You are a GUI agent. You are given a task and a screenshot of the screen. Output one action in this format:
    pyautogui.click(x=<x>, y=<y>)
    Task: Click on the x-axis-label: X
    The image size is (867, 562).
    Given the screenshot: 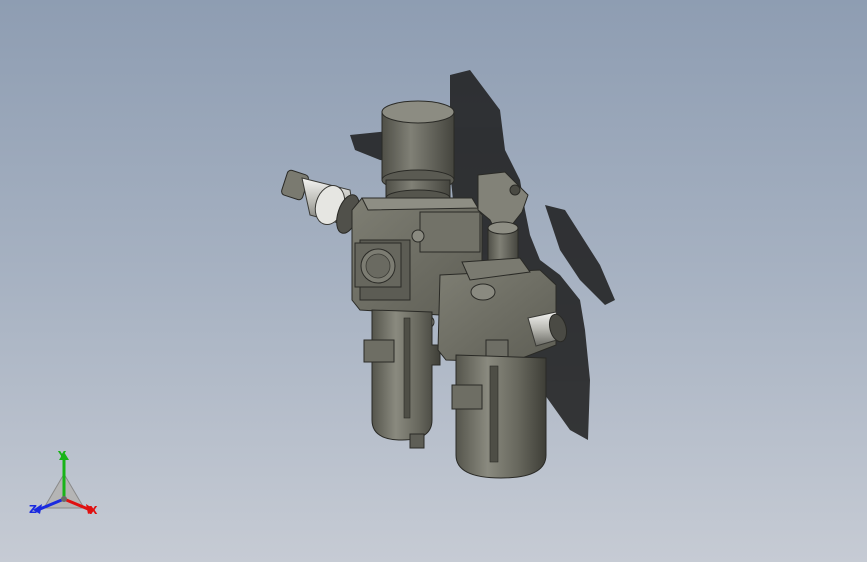 What is the action you would take?
    pyautogui.click(x=93, y=510)
    